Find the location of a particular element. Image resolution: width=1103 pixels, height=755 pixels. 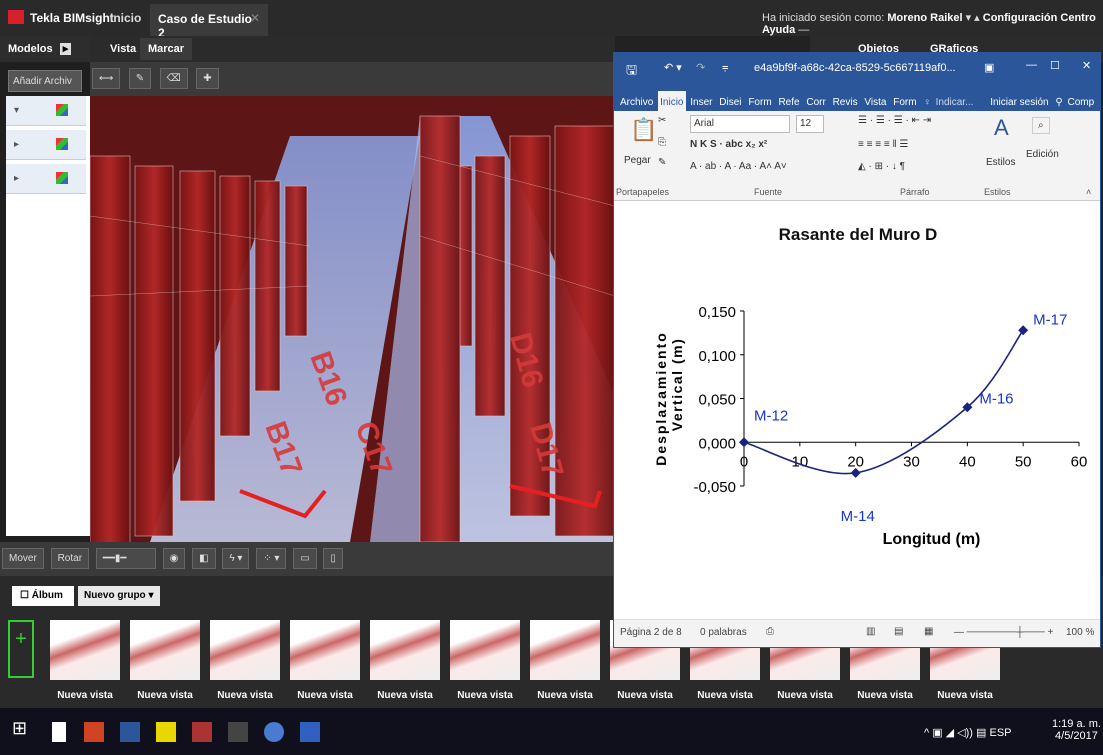

eye-icon: ◉ is located at coordinates (174, 558).